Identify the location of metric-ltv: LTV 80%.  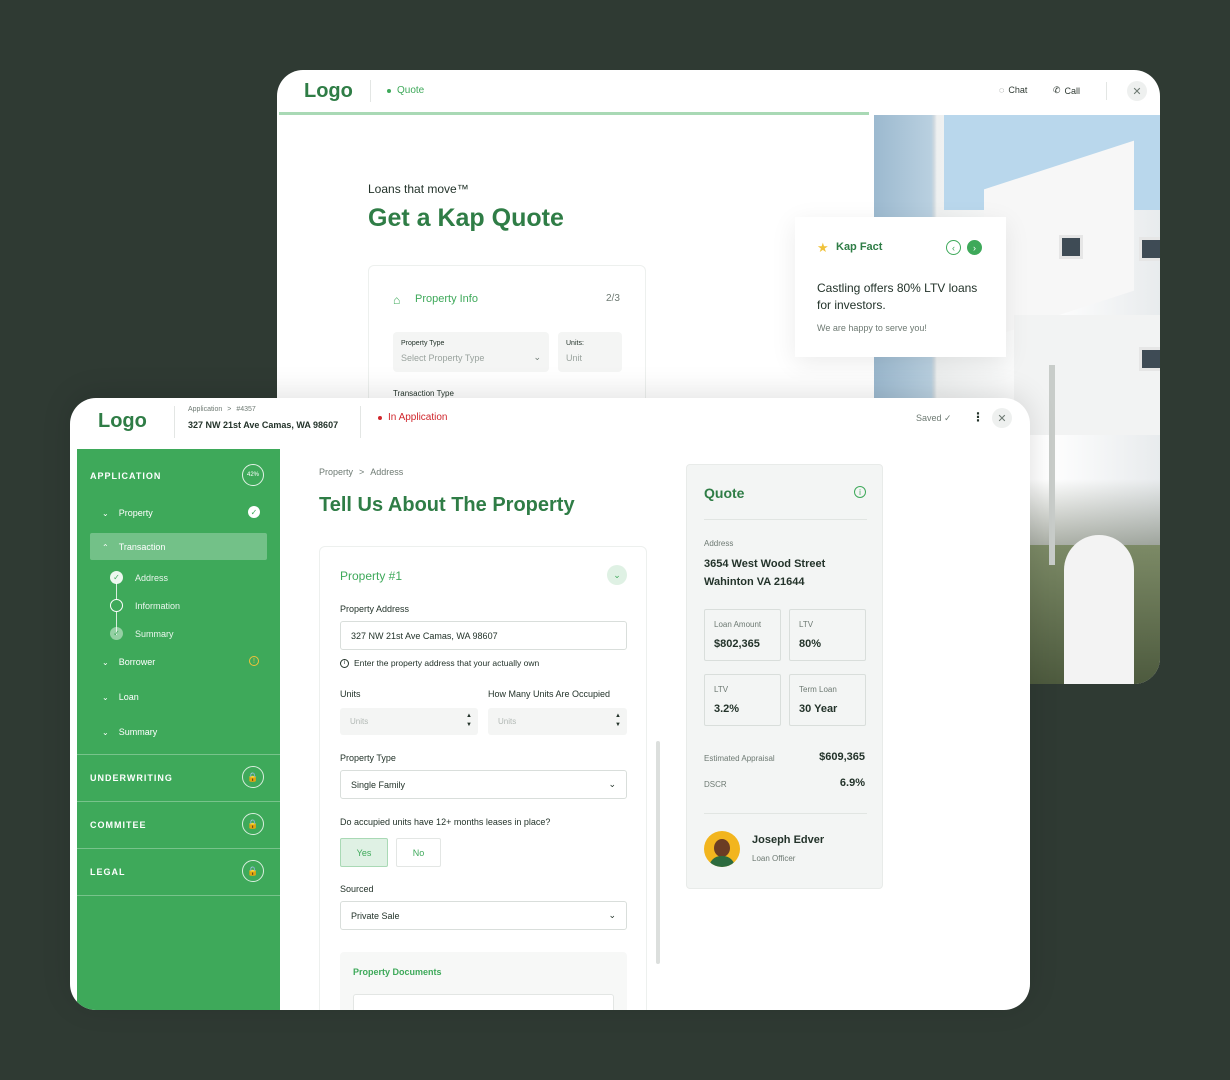
(827, 635).